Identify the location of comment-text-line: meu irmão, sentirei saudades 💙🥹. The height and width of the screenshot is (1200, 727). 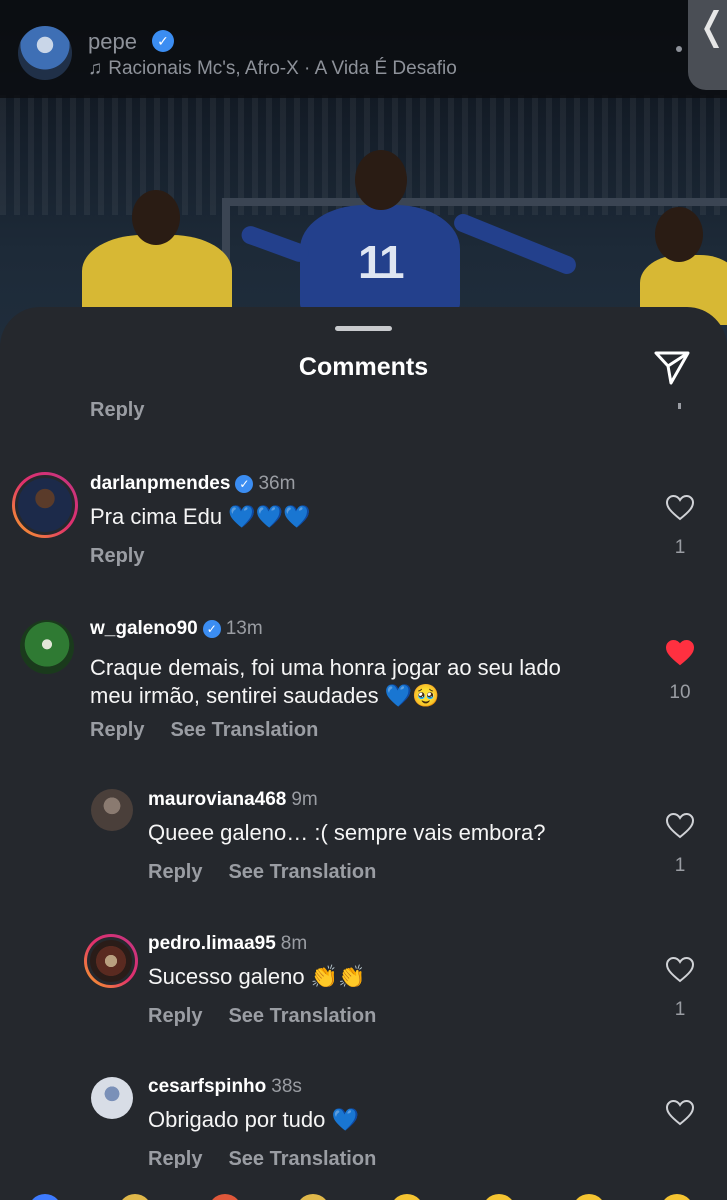
(325, 696).